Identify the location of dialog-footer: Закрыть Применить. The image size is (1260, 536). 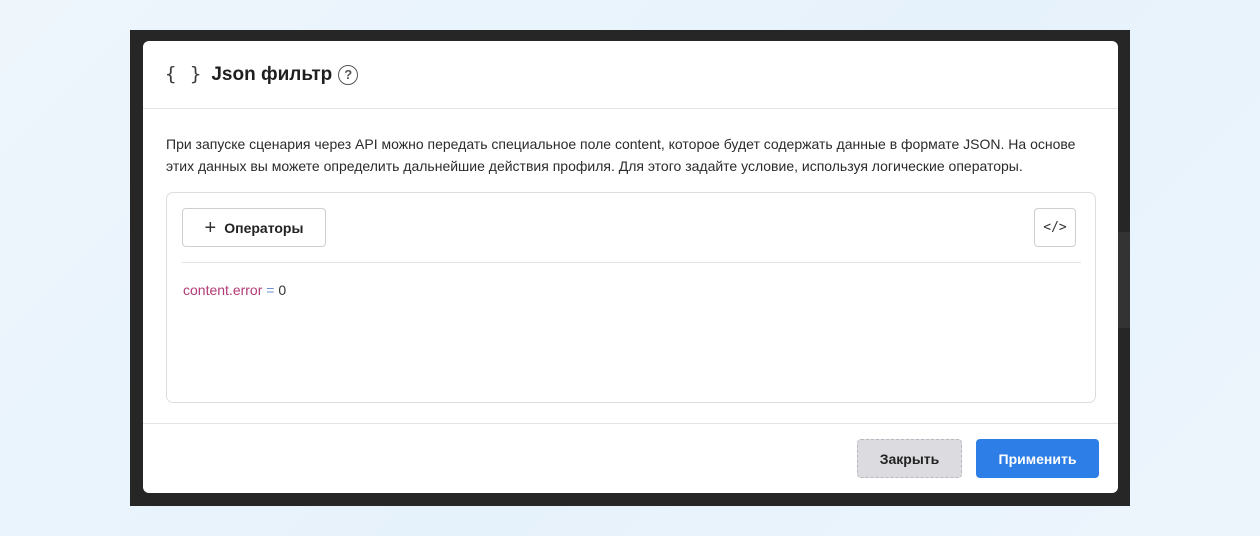
(630, 458).